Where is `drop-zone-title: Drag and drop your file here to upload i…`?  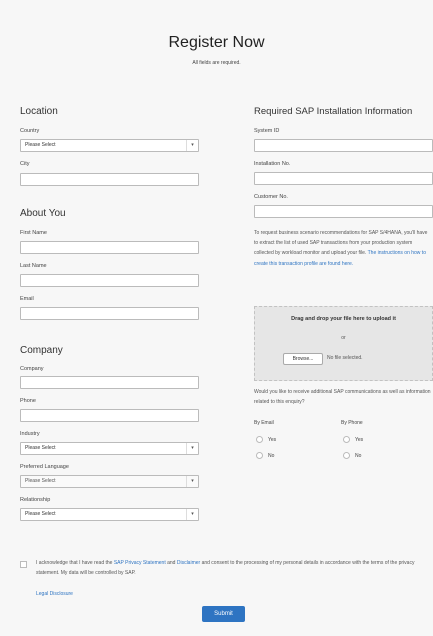 drop-zone-title: Drag and drop your file here to upload i… is located at coordinates (343, 319).